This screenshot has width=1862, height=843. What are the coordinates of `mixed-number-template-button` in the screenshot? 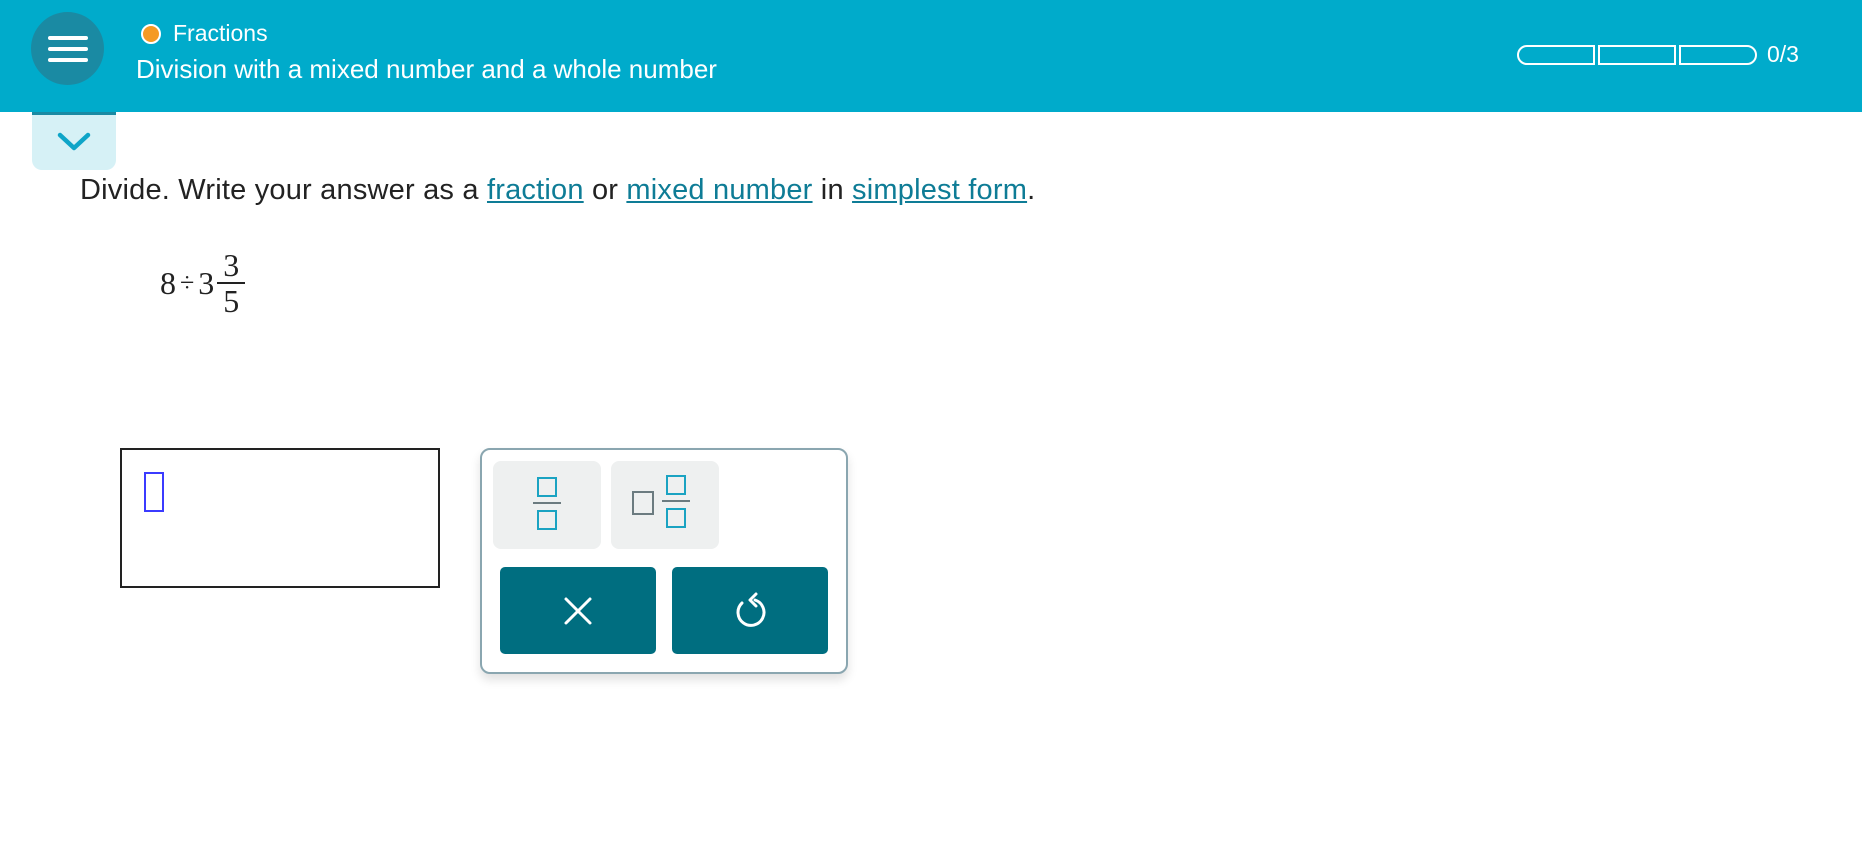 It's located at (665, 505).